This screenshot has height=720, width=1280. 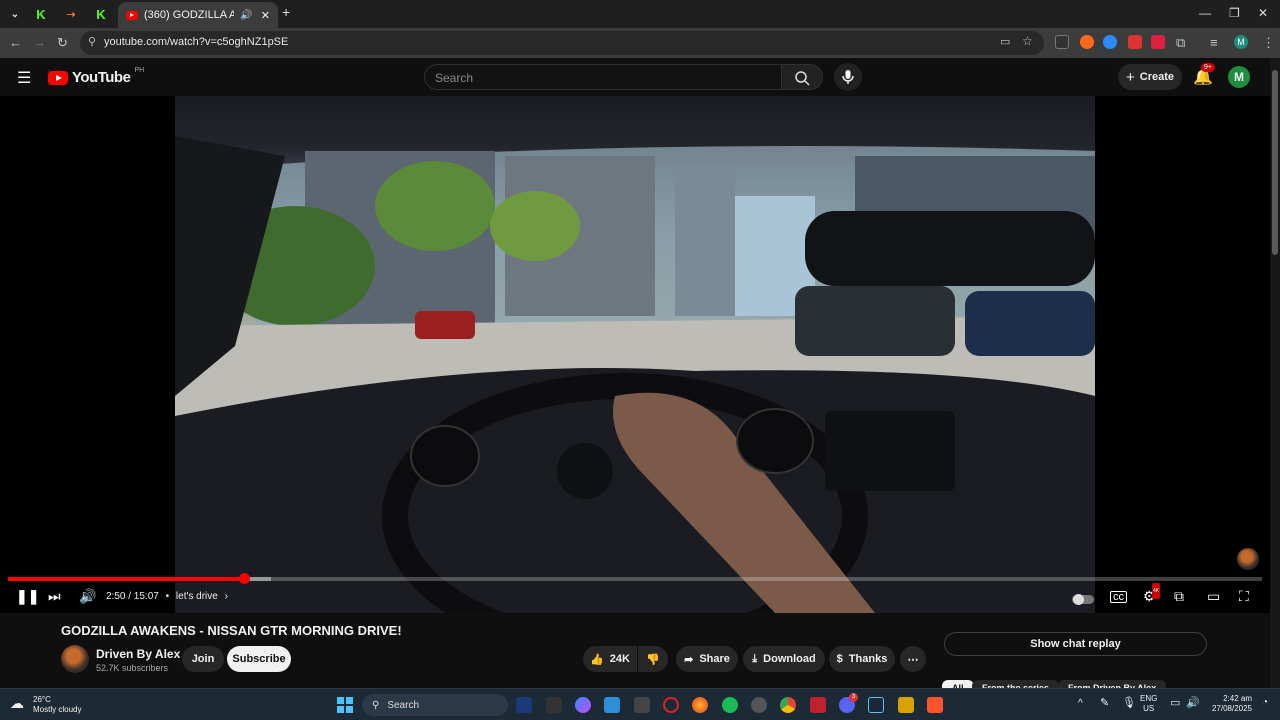 What do you see at coordinates (1087, 42) in the screenshot?
I see `extension-2-icon` at bounding box center [1087, 42].